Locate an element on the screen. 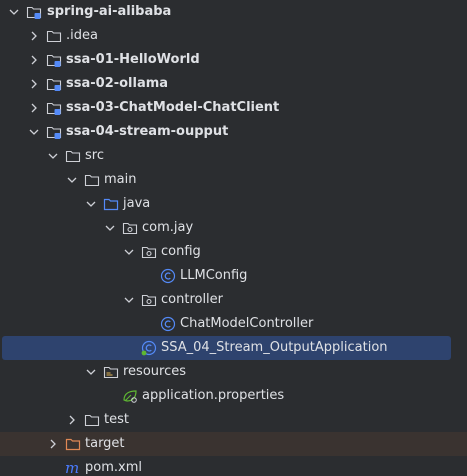 The width and height of the screenshot is (467, 476). tree-label-target: target is located at coordinates (105, 443).